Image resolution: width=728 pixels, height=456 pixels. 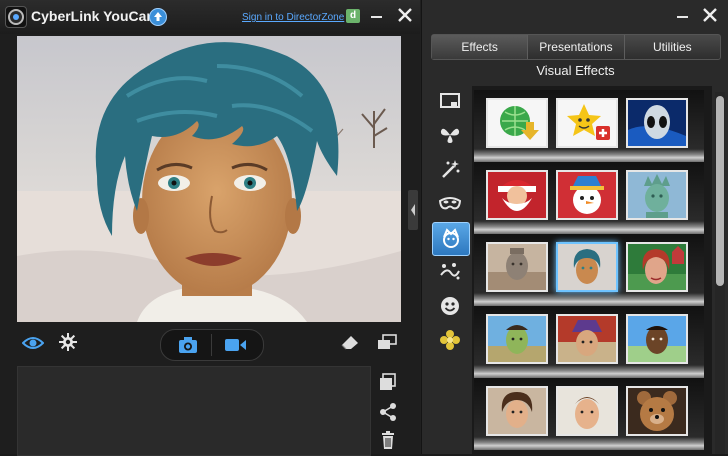 I want to click on capture-mode-group, so click(x=212, y=345).